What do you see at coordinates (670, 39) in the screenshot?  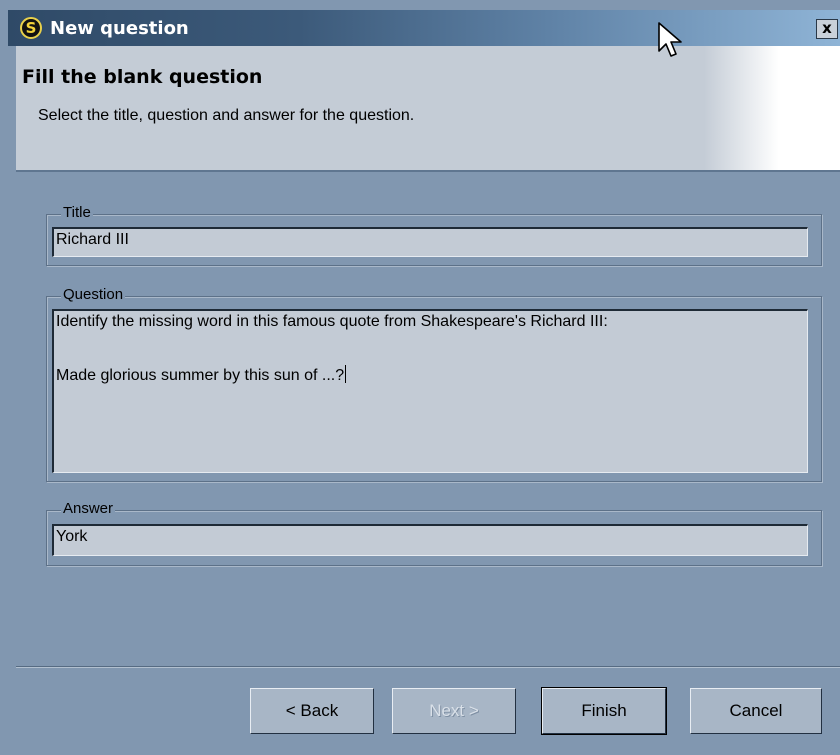 I see `mouse-pointer-icon` at bounding box center [670, 39].